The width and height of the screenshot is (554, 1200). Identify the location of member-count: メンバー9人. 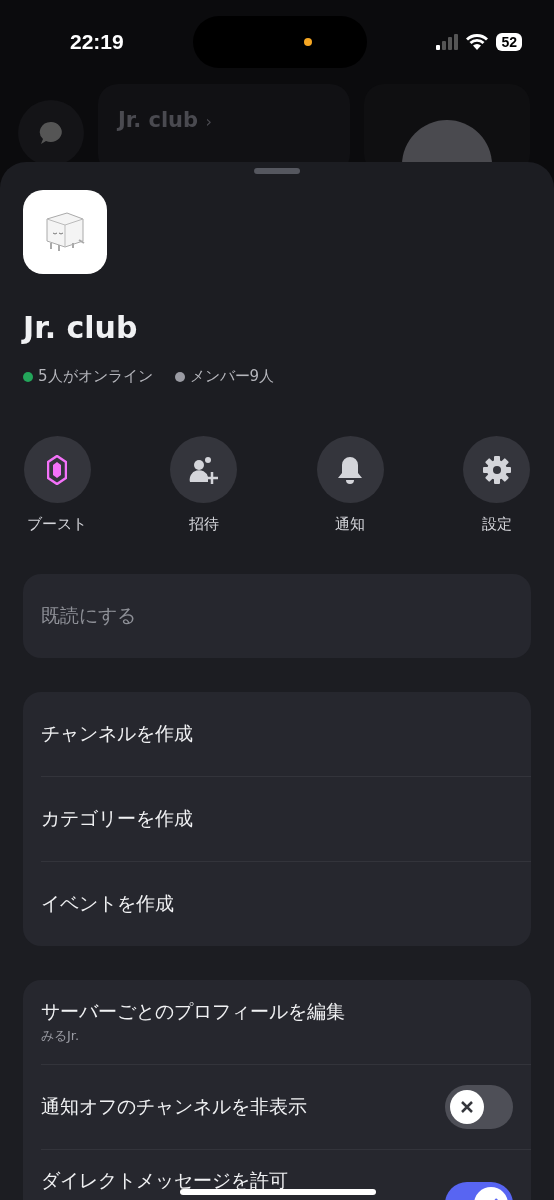
(232, 376).